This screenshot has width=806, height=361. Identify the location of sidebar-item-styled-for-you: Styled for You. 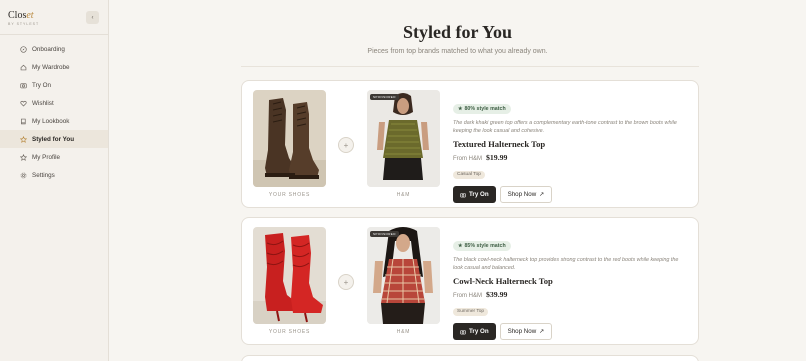
(54, 139).